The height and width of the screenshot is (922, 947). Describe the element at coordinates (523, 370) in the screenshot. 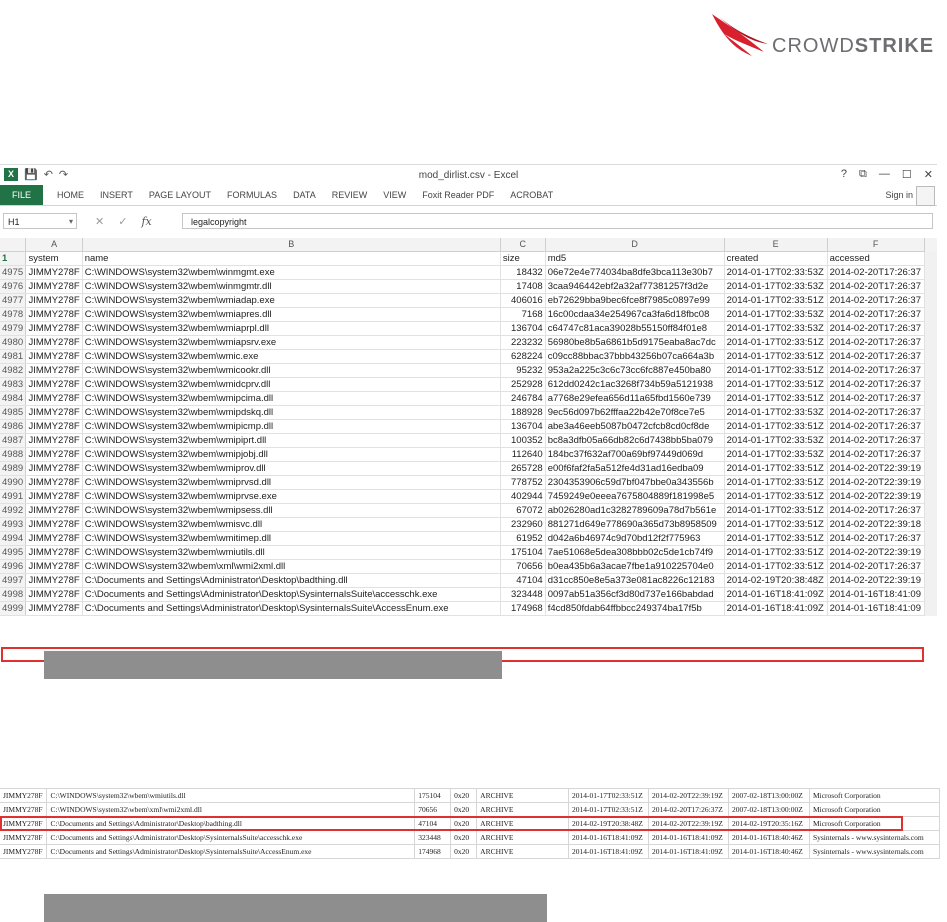

I see `cell-size: 95232` at that location.